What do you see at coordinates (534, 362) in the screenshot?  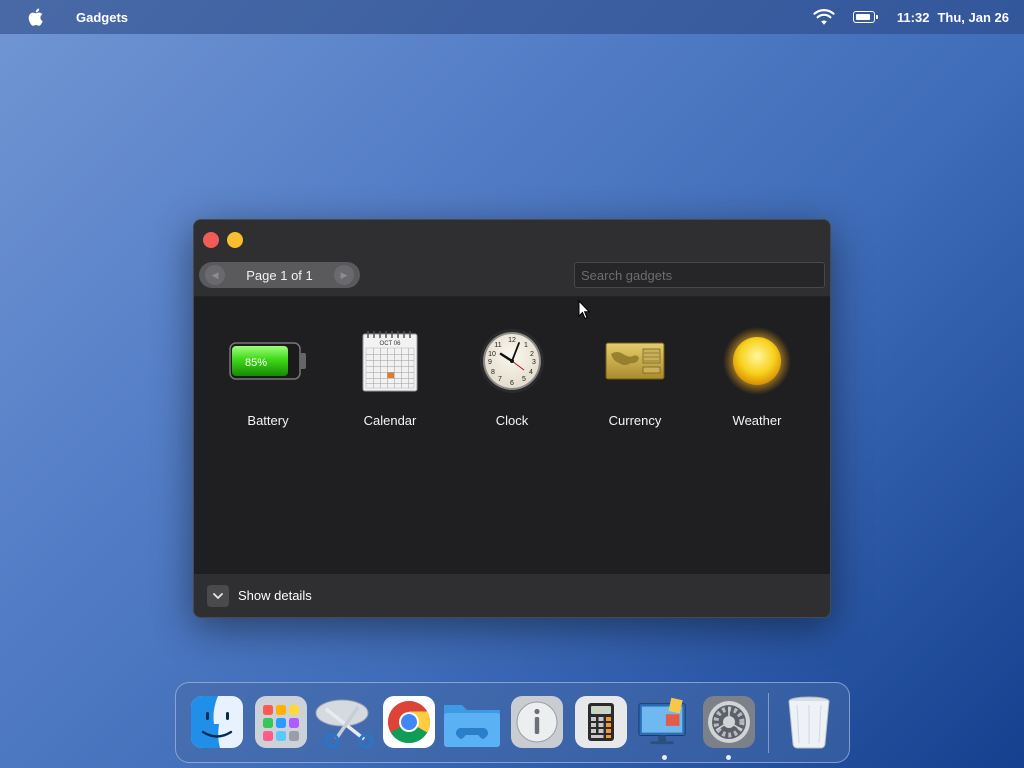 I see `svg-text: 3` at bounding box center [534, 362].